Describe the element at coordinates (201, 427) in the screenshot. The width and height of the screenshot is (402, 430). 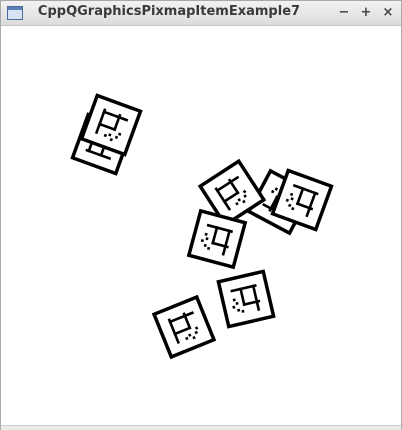
I see `window-bottom-edge` at that location.